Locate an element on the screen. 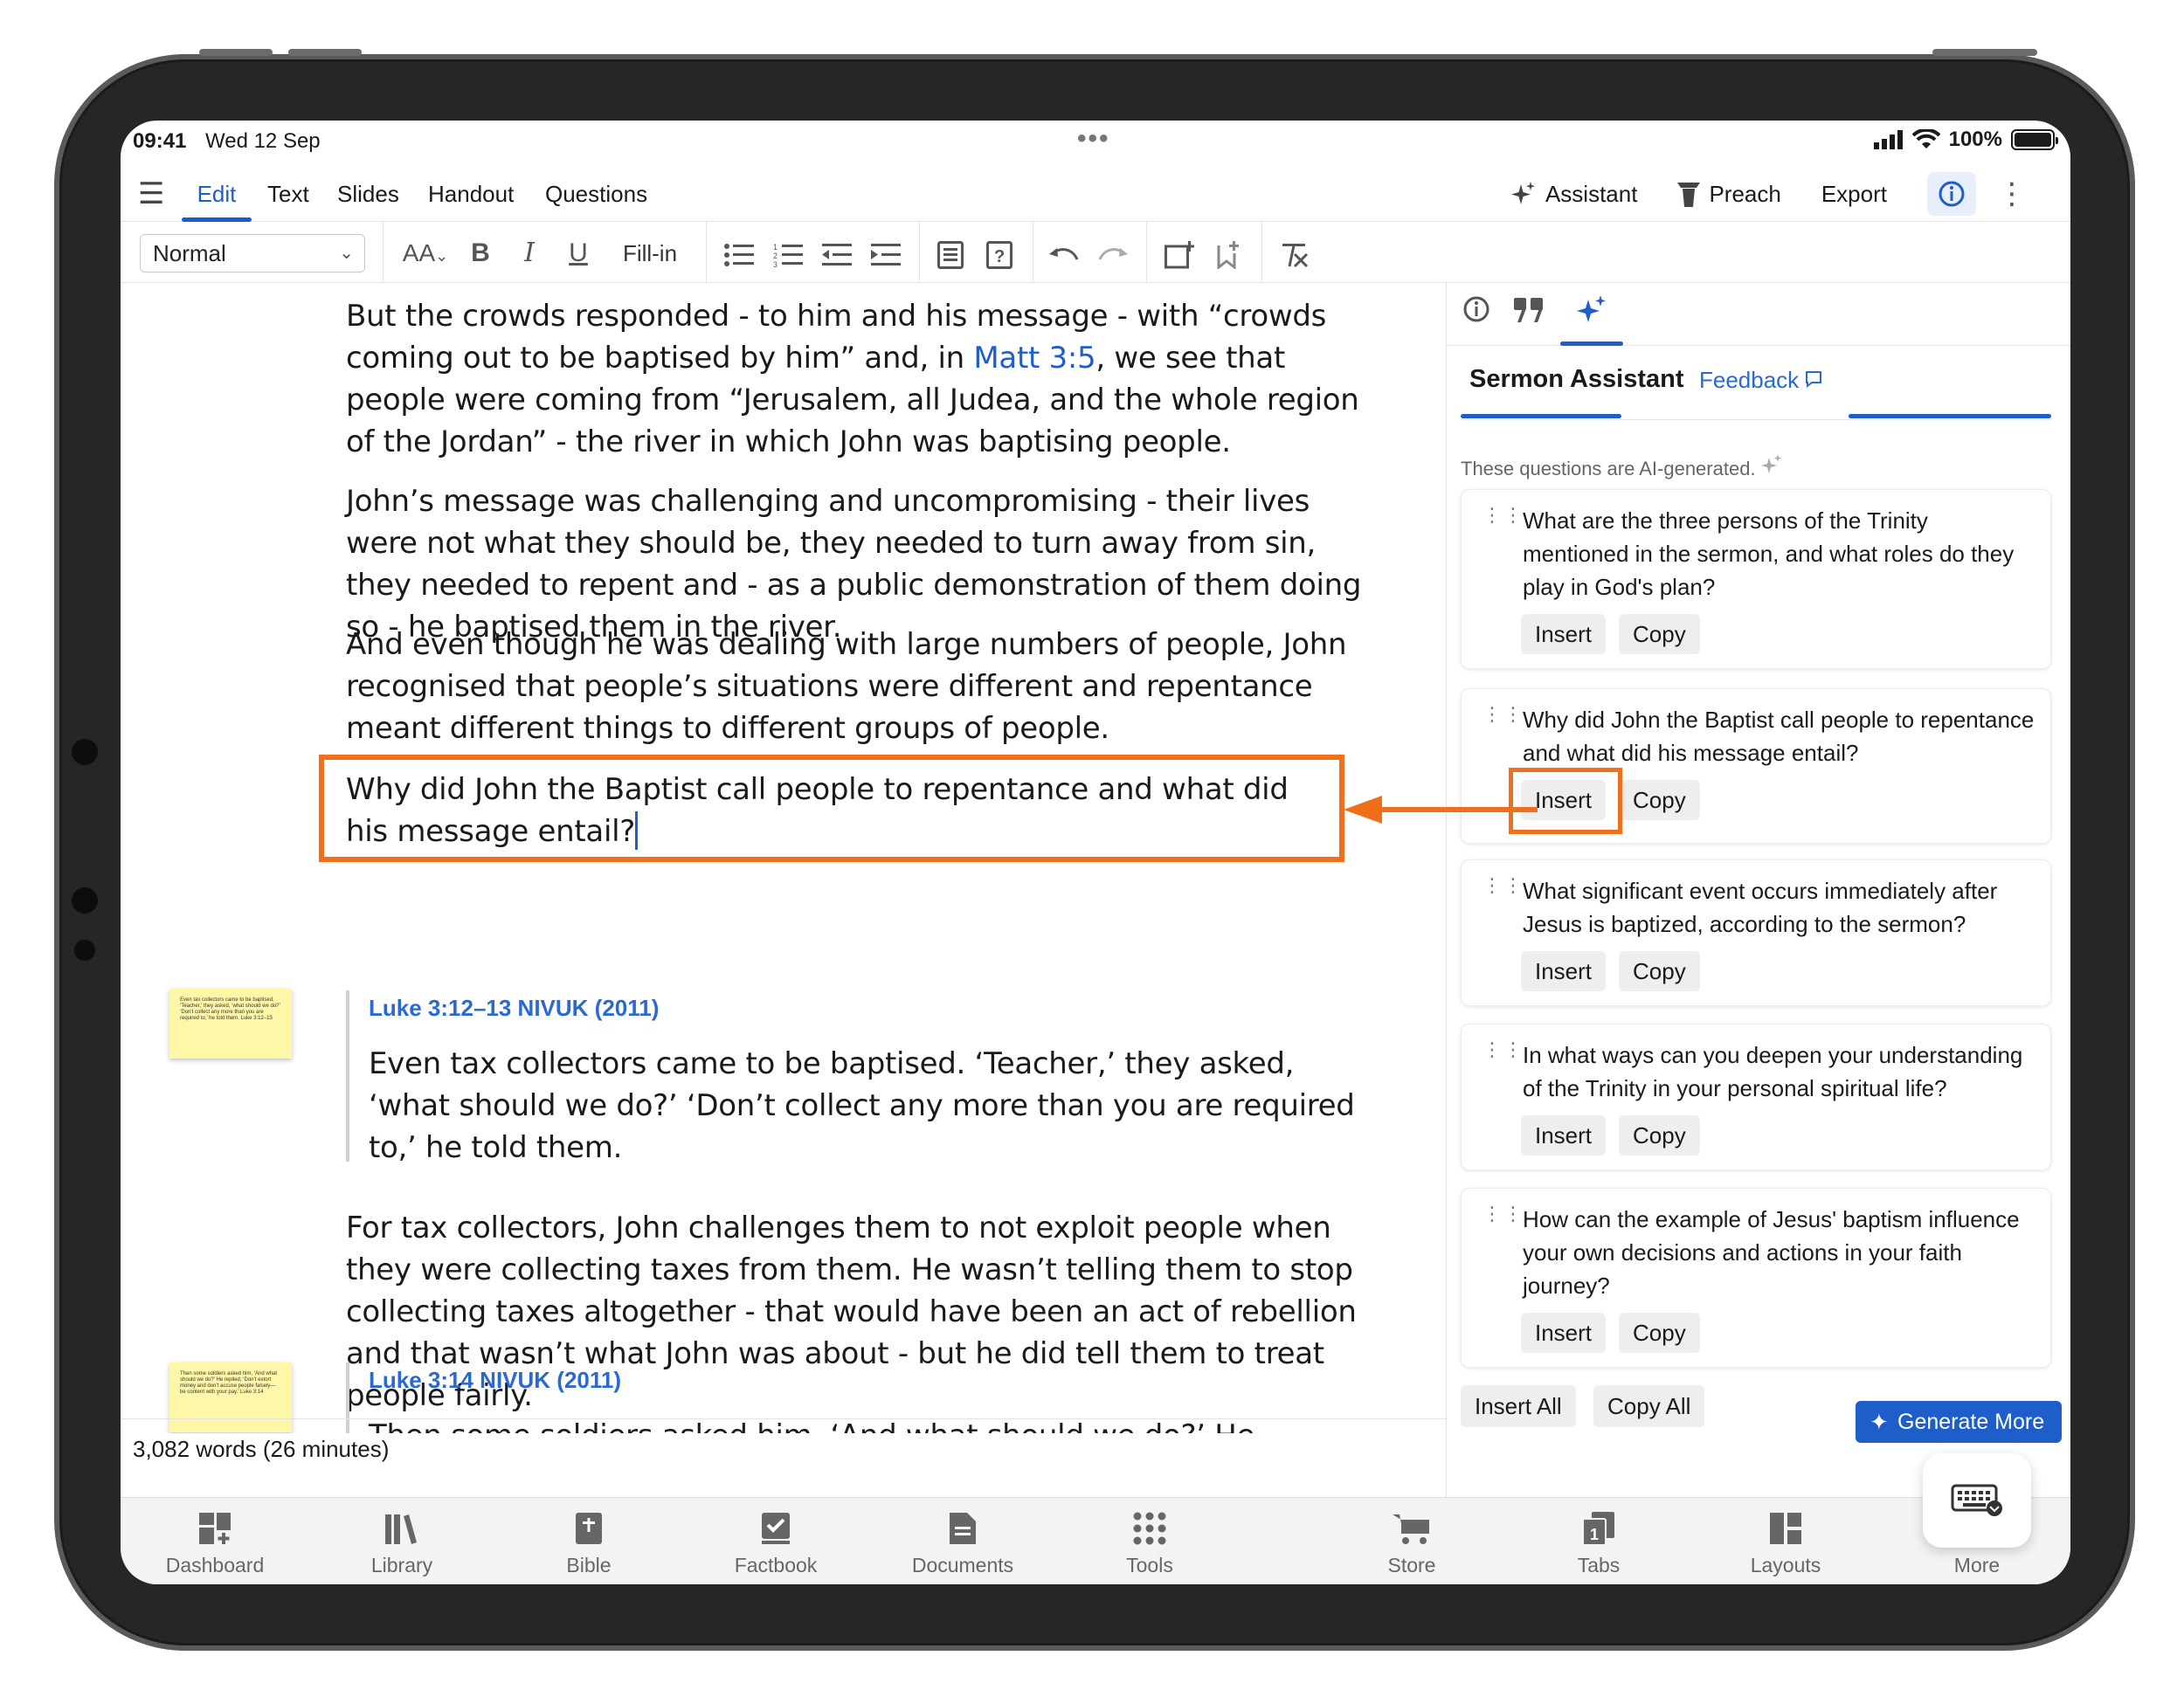  tab-layouts: Layouts is located at coordinates (1785, 1542).